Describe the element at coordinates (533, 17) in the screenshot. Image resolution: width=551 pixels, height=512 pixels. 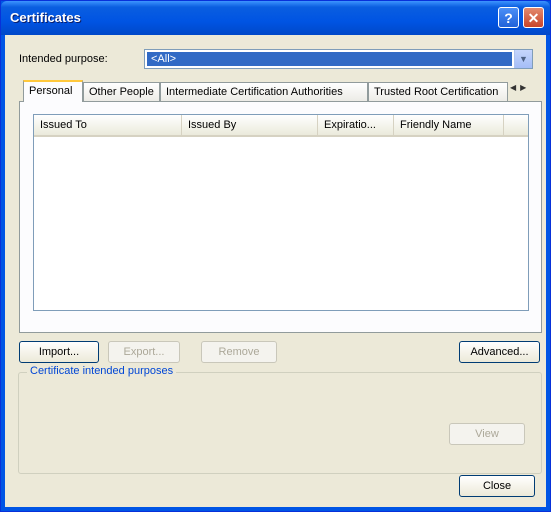
I see `close-icon: ✕` at that location.